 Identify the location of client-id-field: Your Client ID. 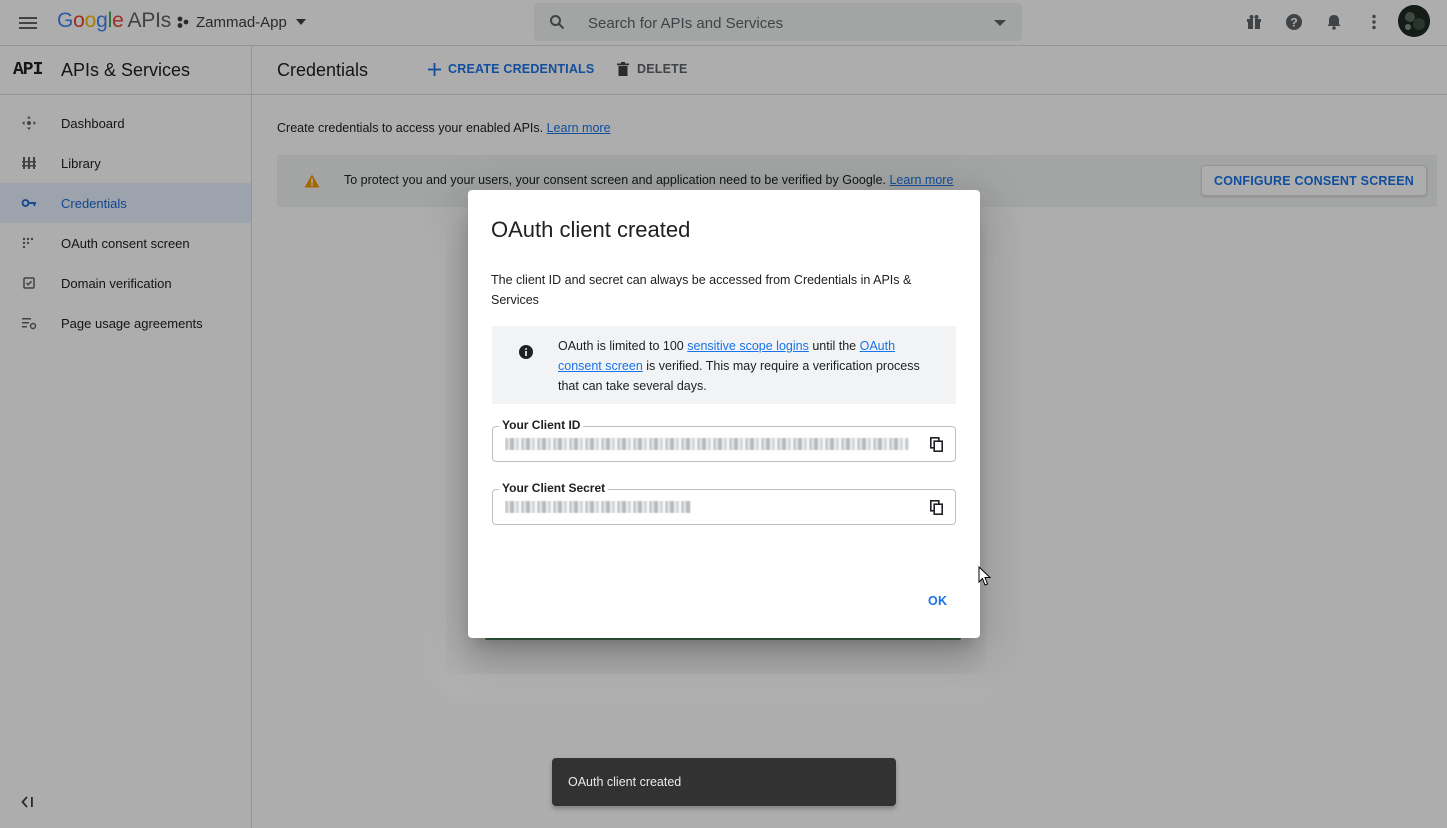
(724, 440).